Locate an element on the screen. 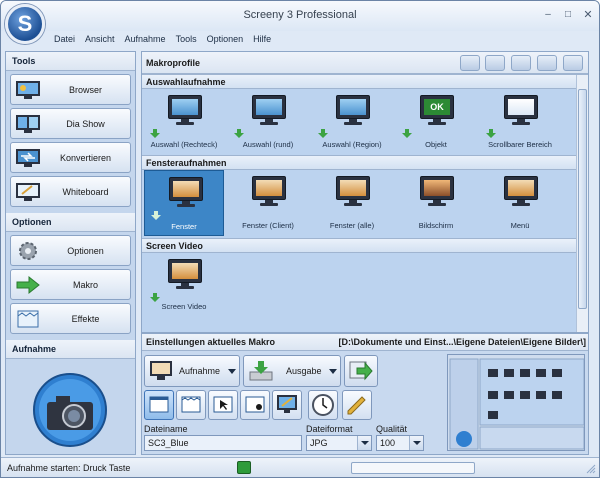  macro-profiles-title: Makroprofile is located at coordinates (173, 63).